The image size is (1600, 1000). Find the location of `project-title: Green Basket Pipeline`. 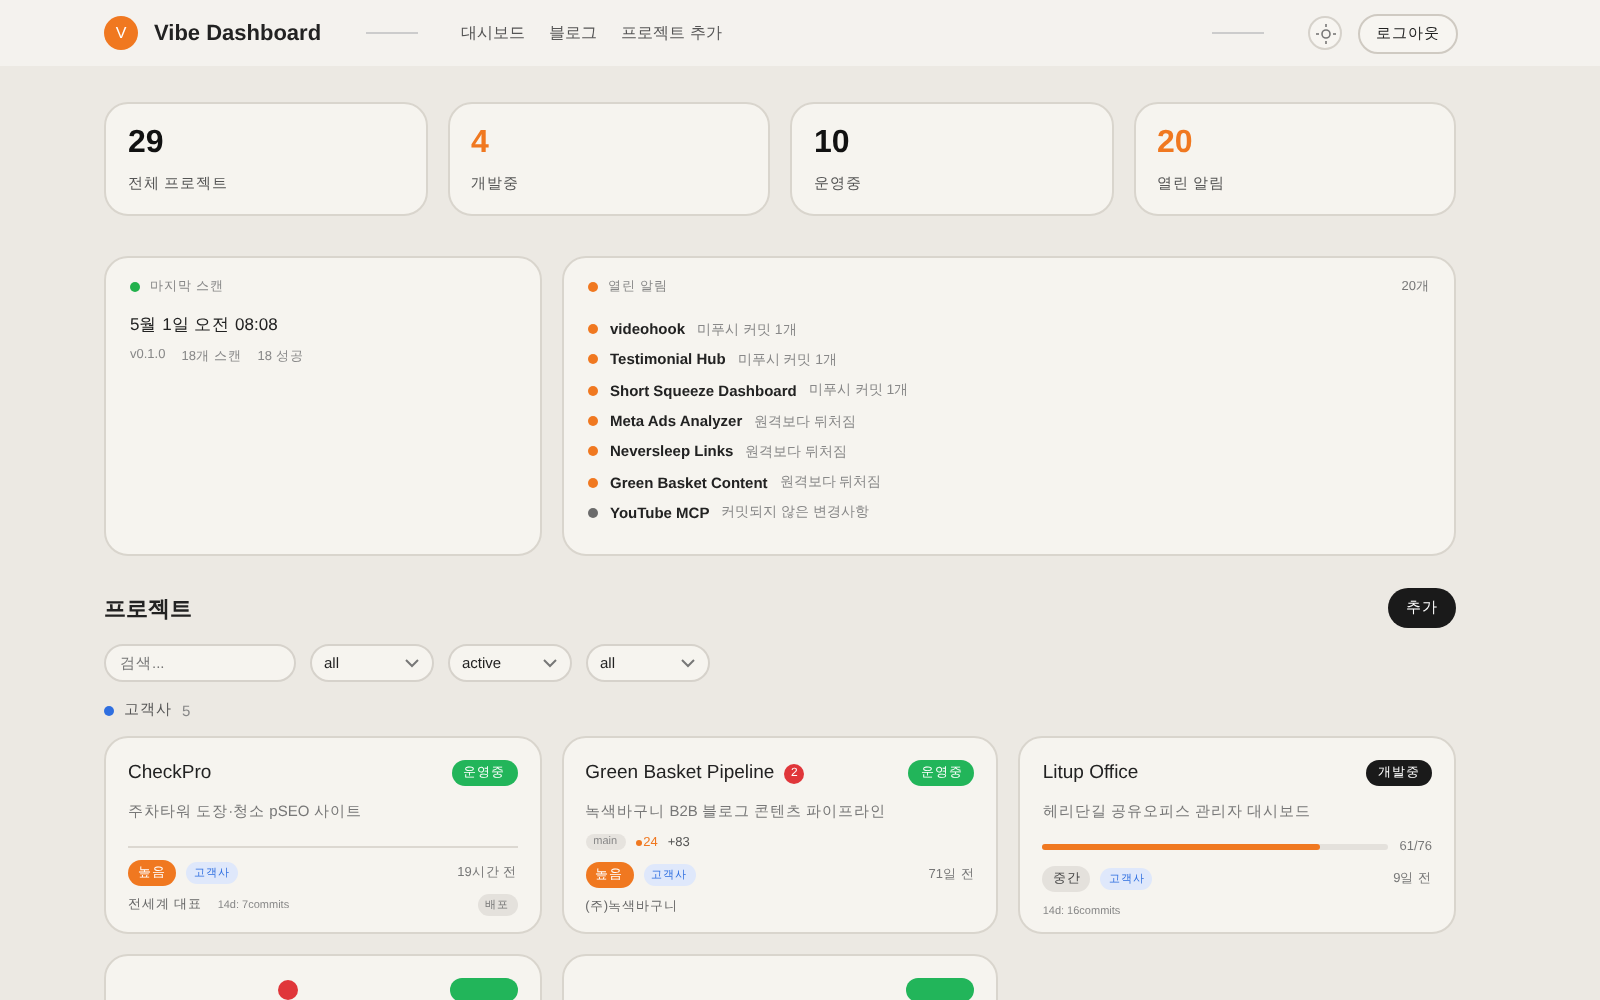

project-title: Green Basket Pipeline is located at coordinates (680, 773).